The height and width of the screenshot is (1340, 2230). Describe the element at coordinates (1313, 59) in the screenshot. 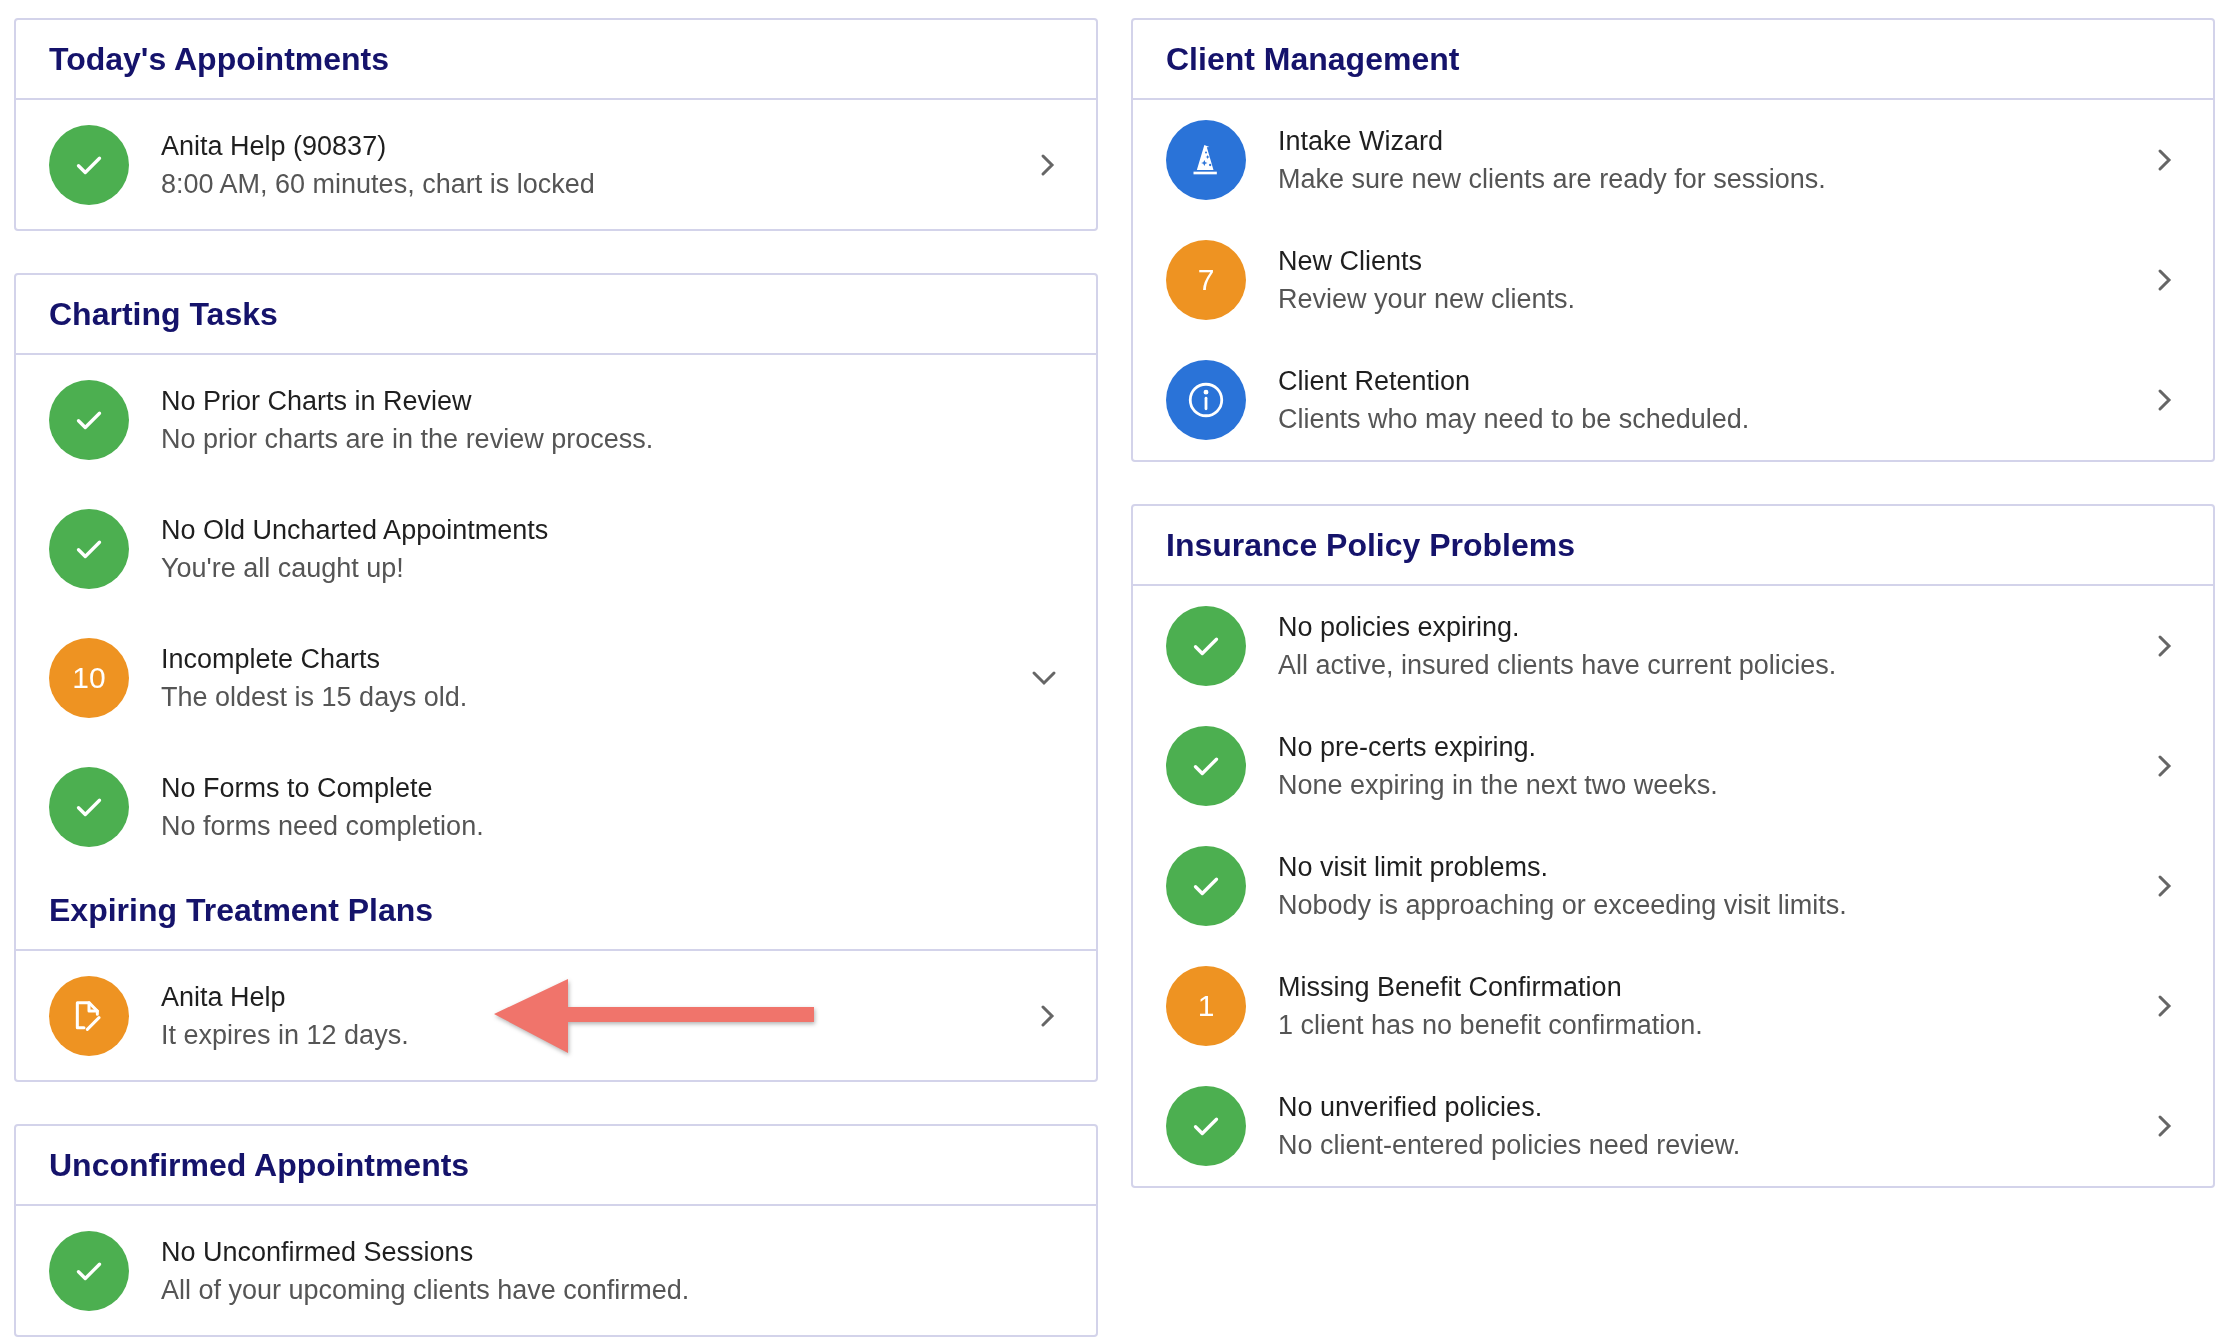

I see `section-heading: Client Management` at that location.